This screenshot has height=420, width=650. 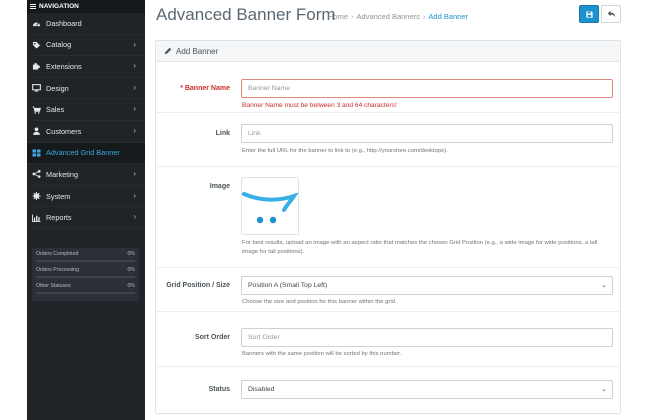 What do you see at coordinates (33, 6) in the screenshot?
I see `menu-icon` at bounding box center [33, 6].